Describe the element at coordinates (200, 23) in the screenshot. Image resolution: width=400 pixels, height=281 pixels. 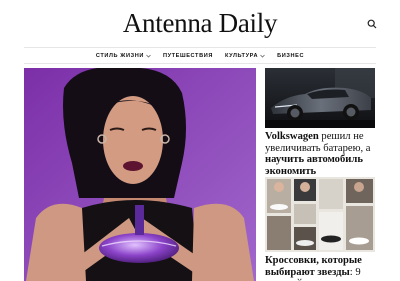
I see `site-logo: Antenna Daily` at that location.